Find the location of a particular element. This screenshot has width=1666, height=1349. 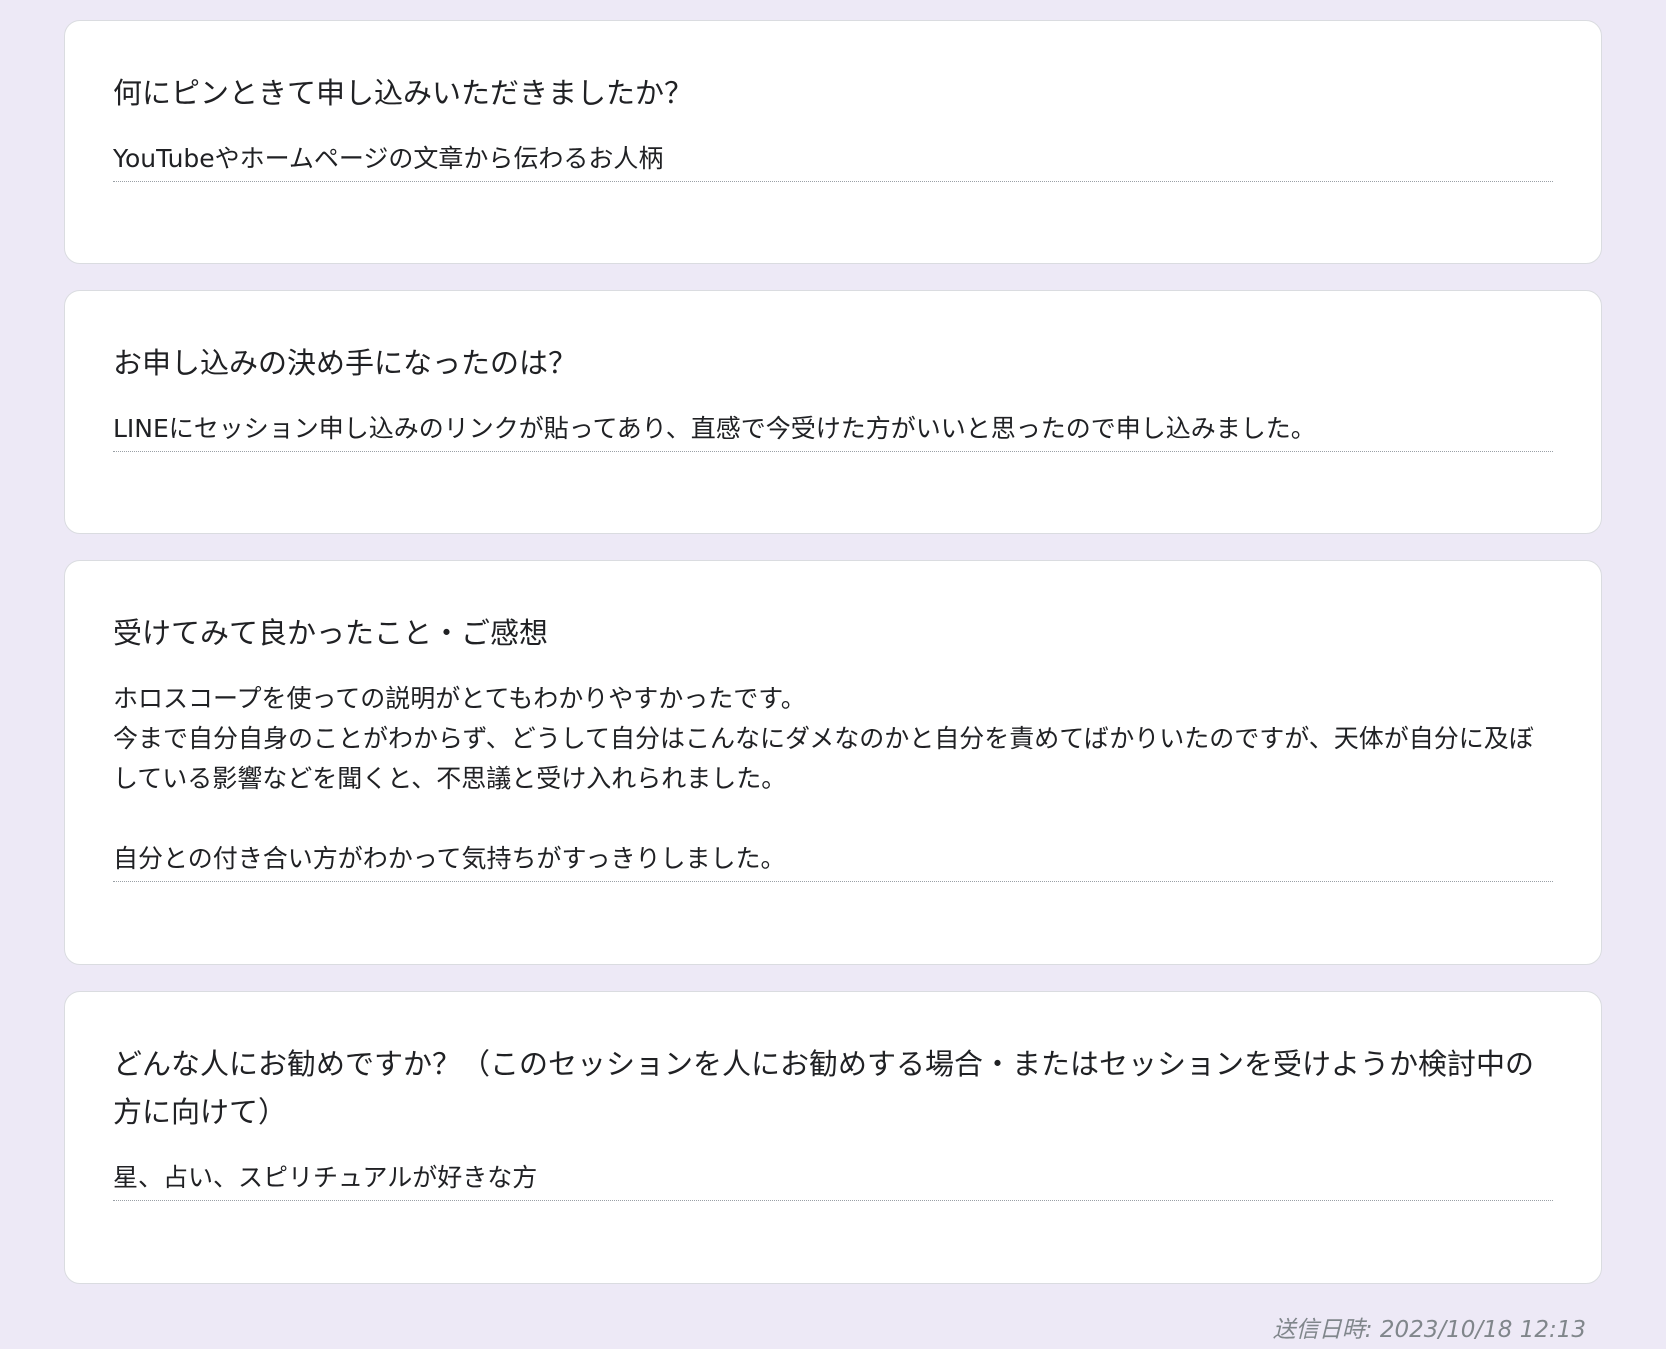

submission-timestamp: 送信日時: 2023/10/18 12:13 is located at coordinates (1429, 1330).